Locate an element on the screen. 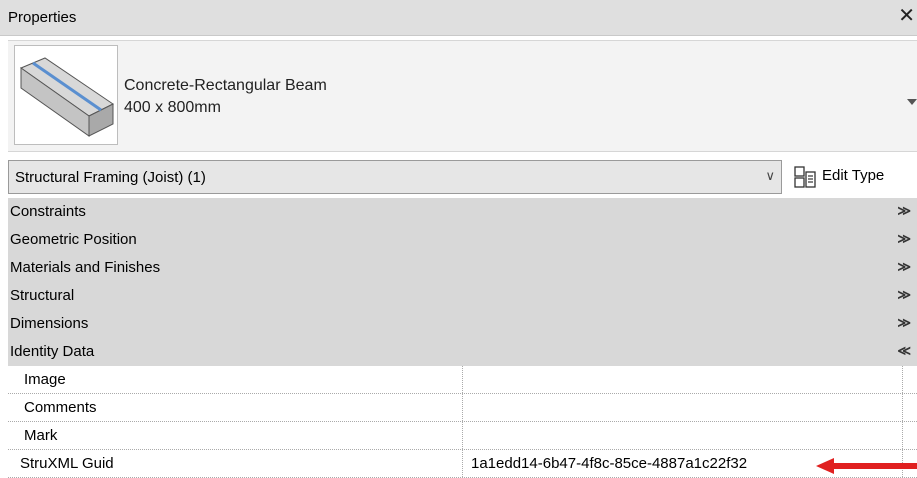 This screenshot has width=917, height=478. properties-titlebar: Properties ✕ is located at coordinates (458, 18).